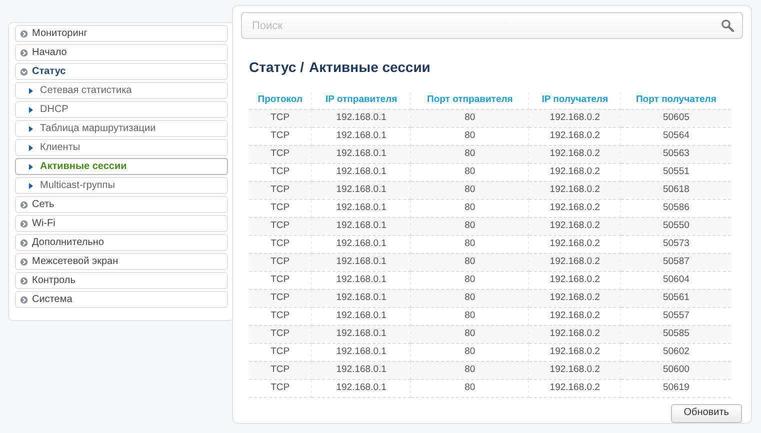 This screenshot has height=433, width=761. What do you see at coordinates (121, 223) in the screenshot?
I see `menu-item: Wi-Fi` at bounding box center [121, 223].